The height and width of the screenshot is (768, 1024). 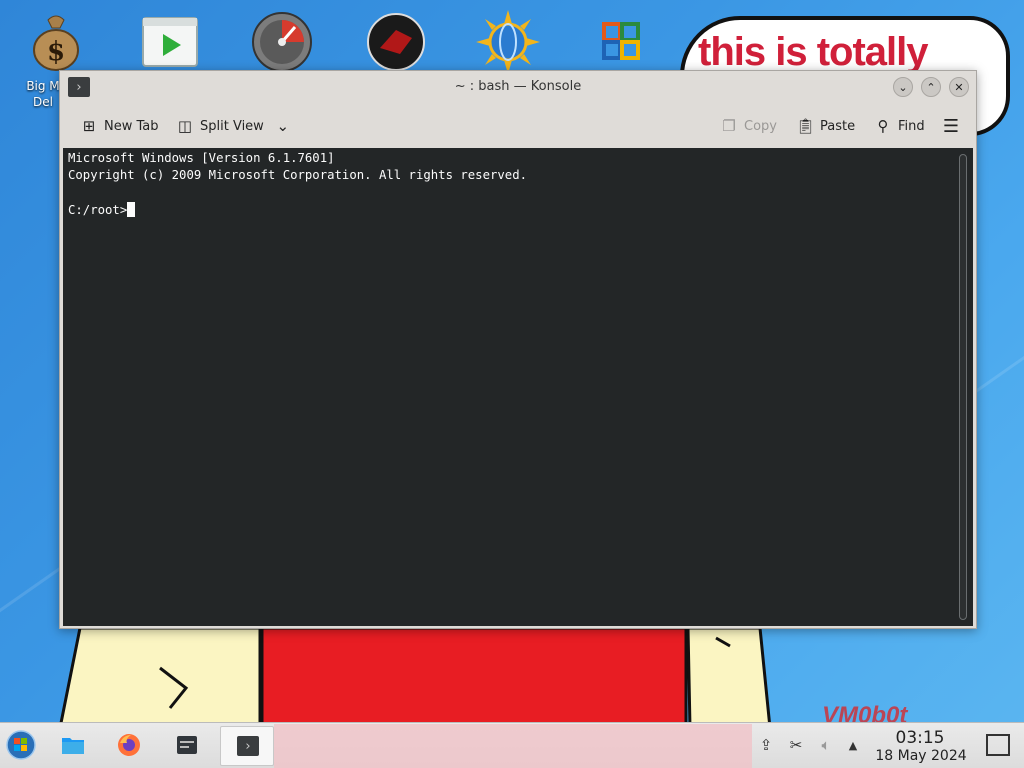 I want to click on title-bar: › ~ : bash — Konsole ⌄ ⌃ ✕, so click(x=518, y=87).